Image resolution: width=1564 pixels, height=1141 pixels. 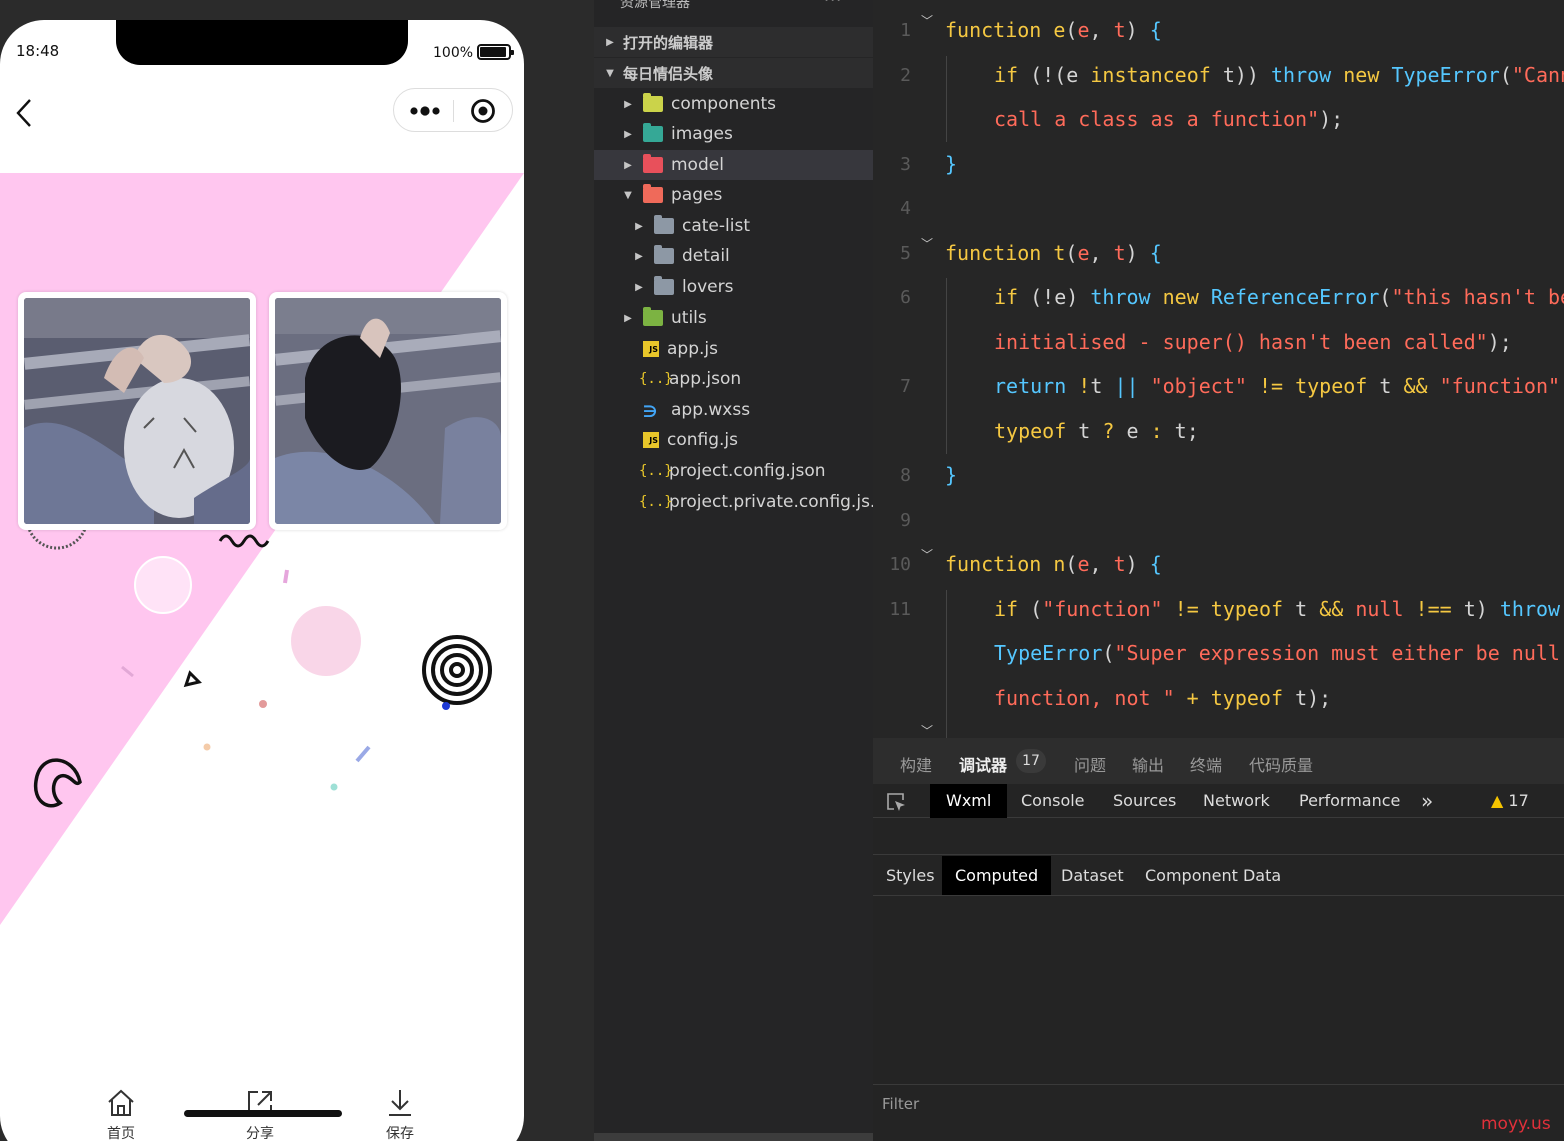 I want to click on tree-item-label: model, so click(x=697, y=165).